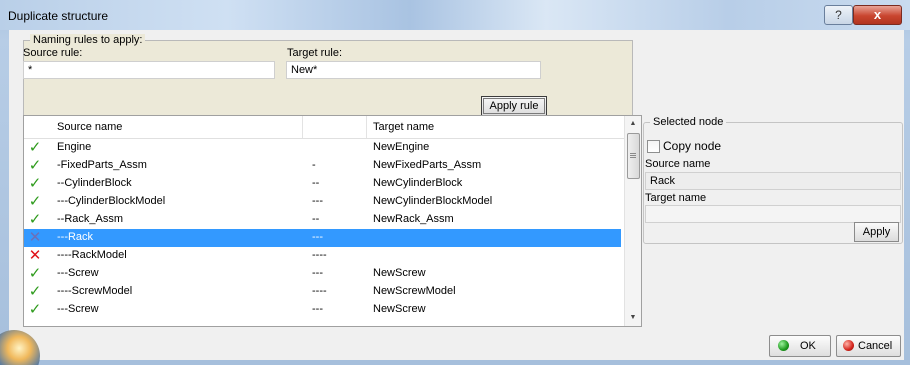 This screenshot has height=365, width=910. What do you see at coordinates (58, 16) in the screenshot?
I see `window-title: Duplicate structure` at bounding box center [58, 16].